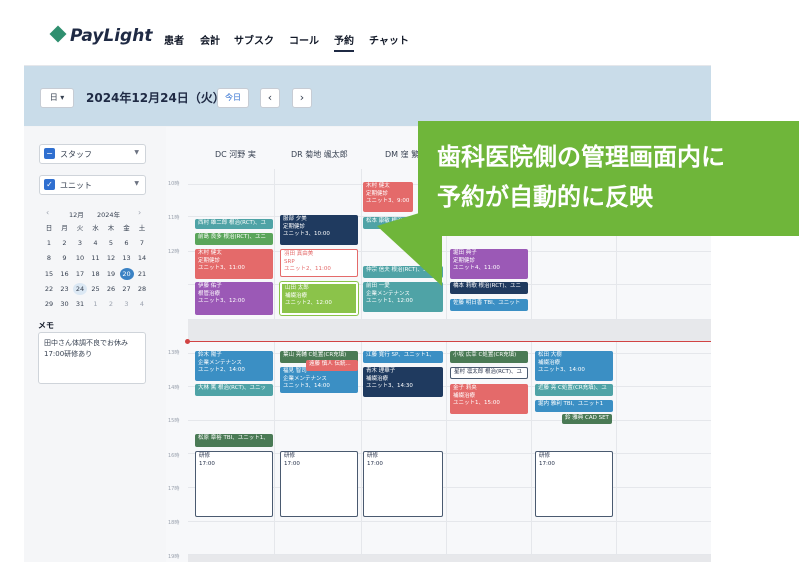 Image resolution: width=799 pixels, height=569 pixels. What do you see at coordinates (270, 98) in the screenshot?
I see `prev-day-button: ‹` at bounding box center [270, 98].